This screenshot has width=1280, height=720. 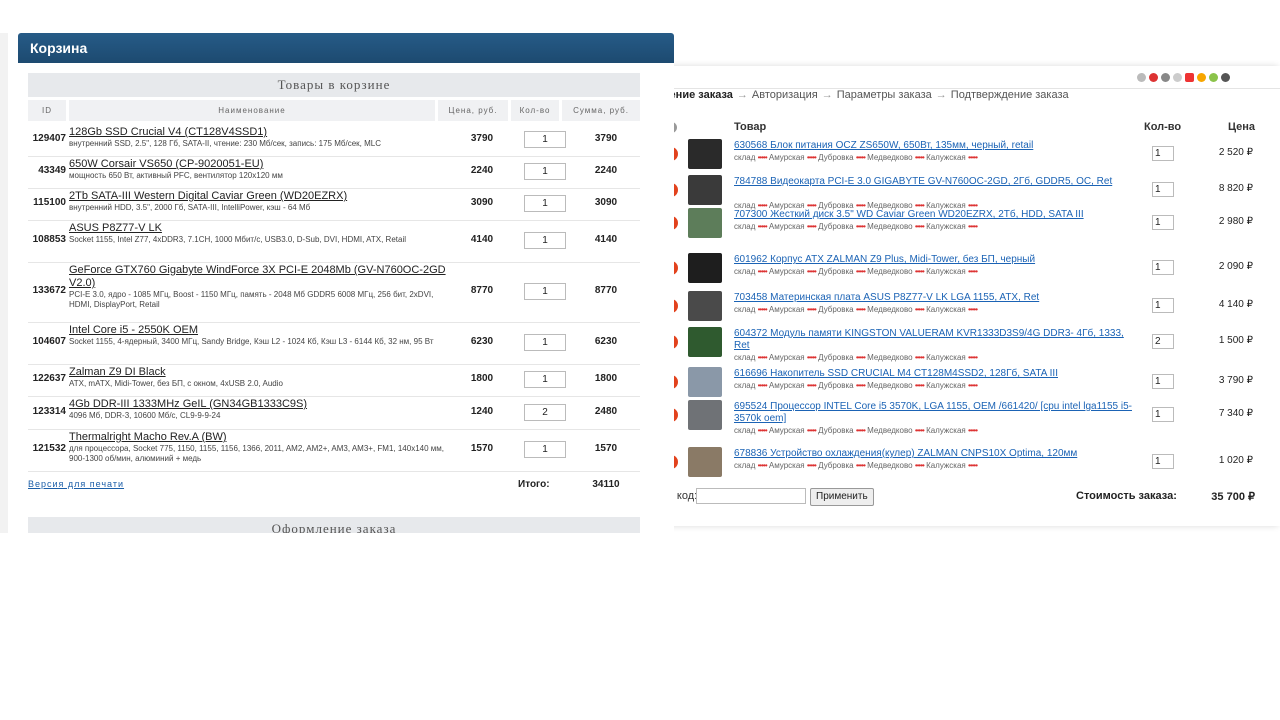 What do you see at coordinates (606, 484) in the screenshot?
I see `total-value: 34110` at bounding box center [606, 484].